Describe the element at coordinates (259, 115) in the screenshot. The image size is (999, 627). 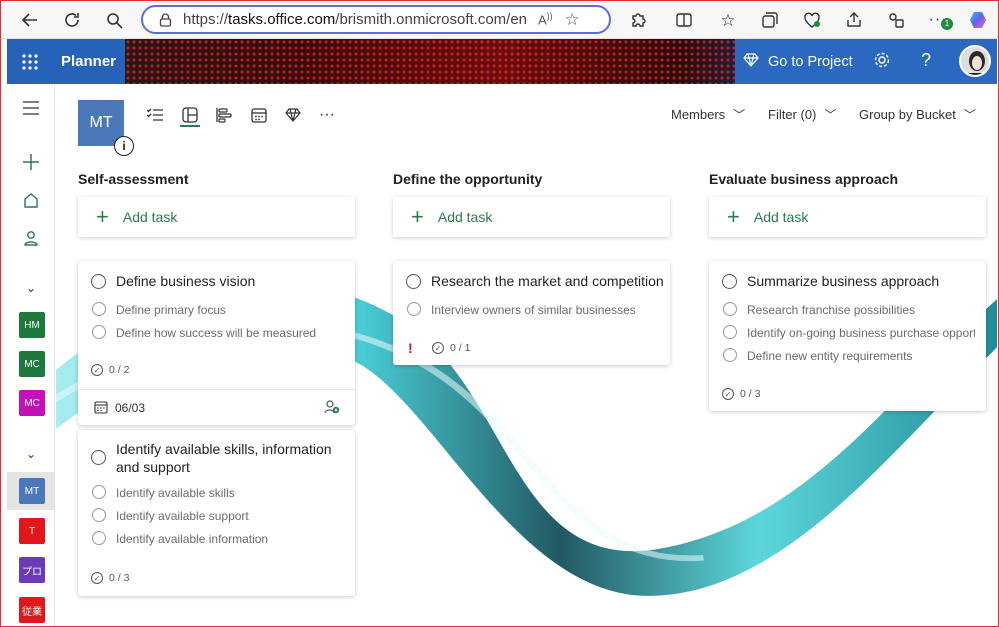
I see `schedule-view-icon` at that location.